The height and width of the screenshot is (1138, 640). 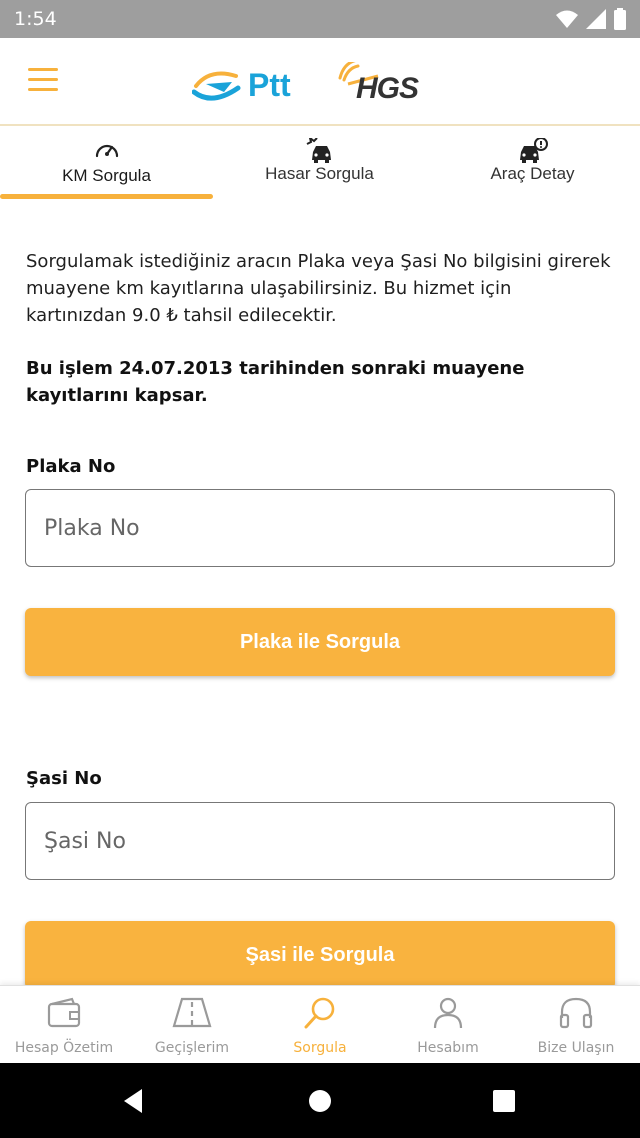 What do you see at coordinates (134, 1101) in the screenshot?
I see `back-icon` at bounding box center [134, 1101].